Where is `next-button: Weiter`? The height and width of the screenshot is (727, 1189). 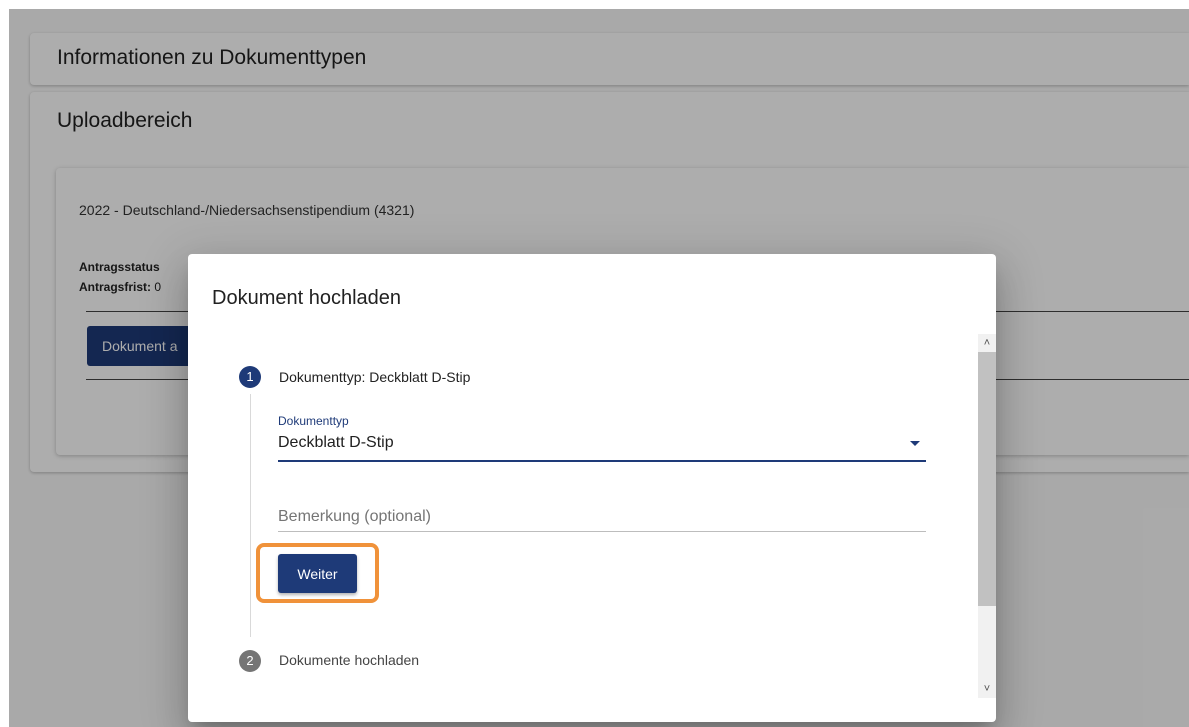
next-button: Weiter is located at coordinates (317, 573).